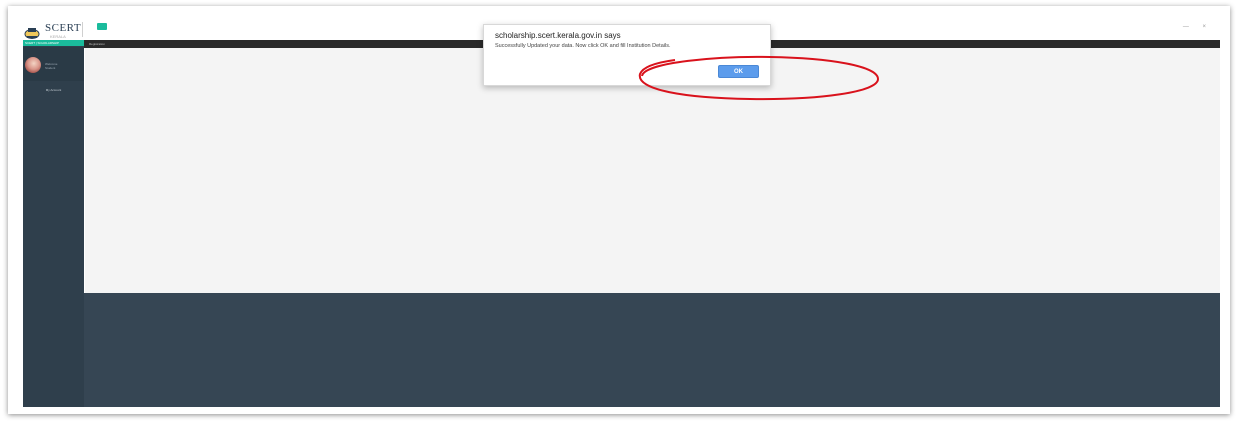 Image resolution: width=1240 pixels, height=421 pixels. I want to click on welcome-user: Student, so click(50, 68).